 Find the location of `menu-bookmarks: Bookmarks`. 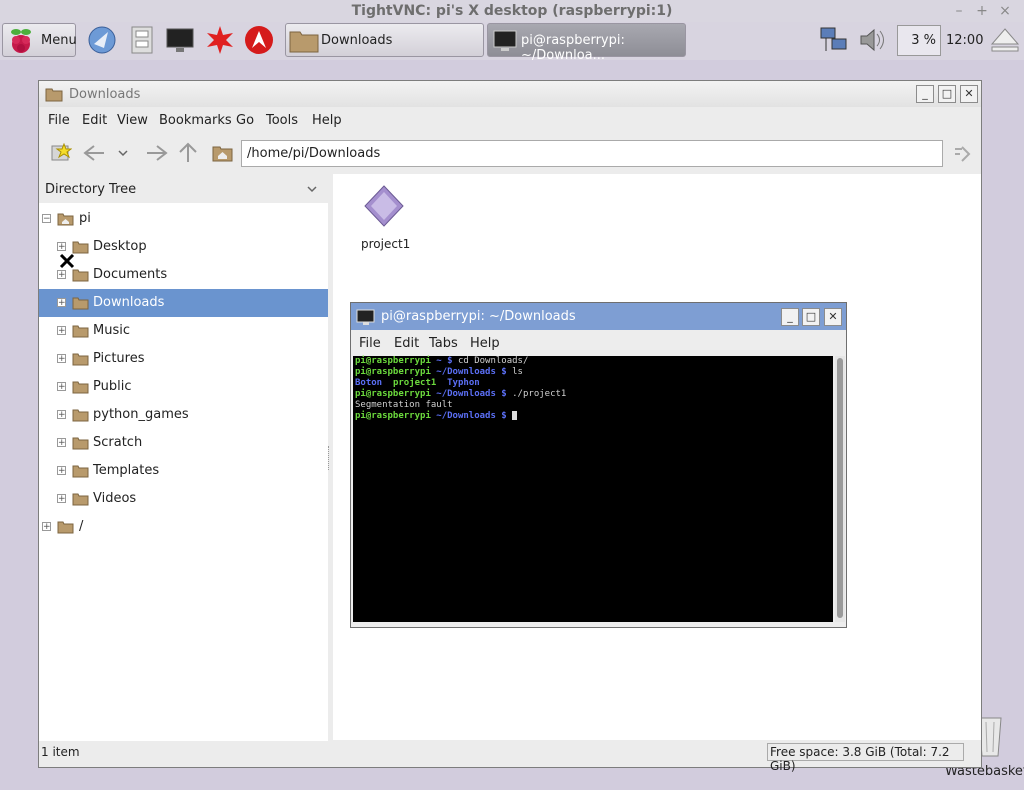

menu-bookmarks: Bookmarks is located at coordinates (195, 120).